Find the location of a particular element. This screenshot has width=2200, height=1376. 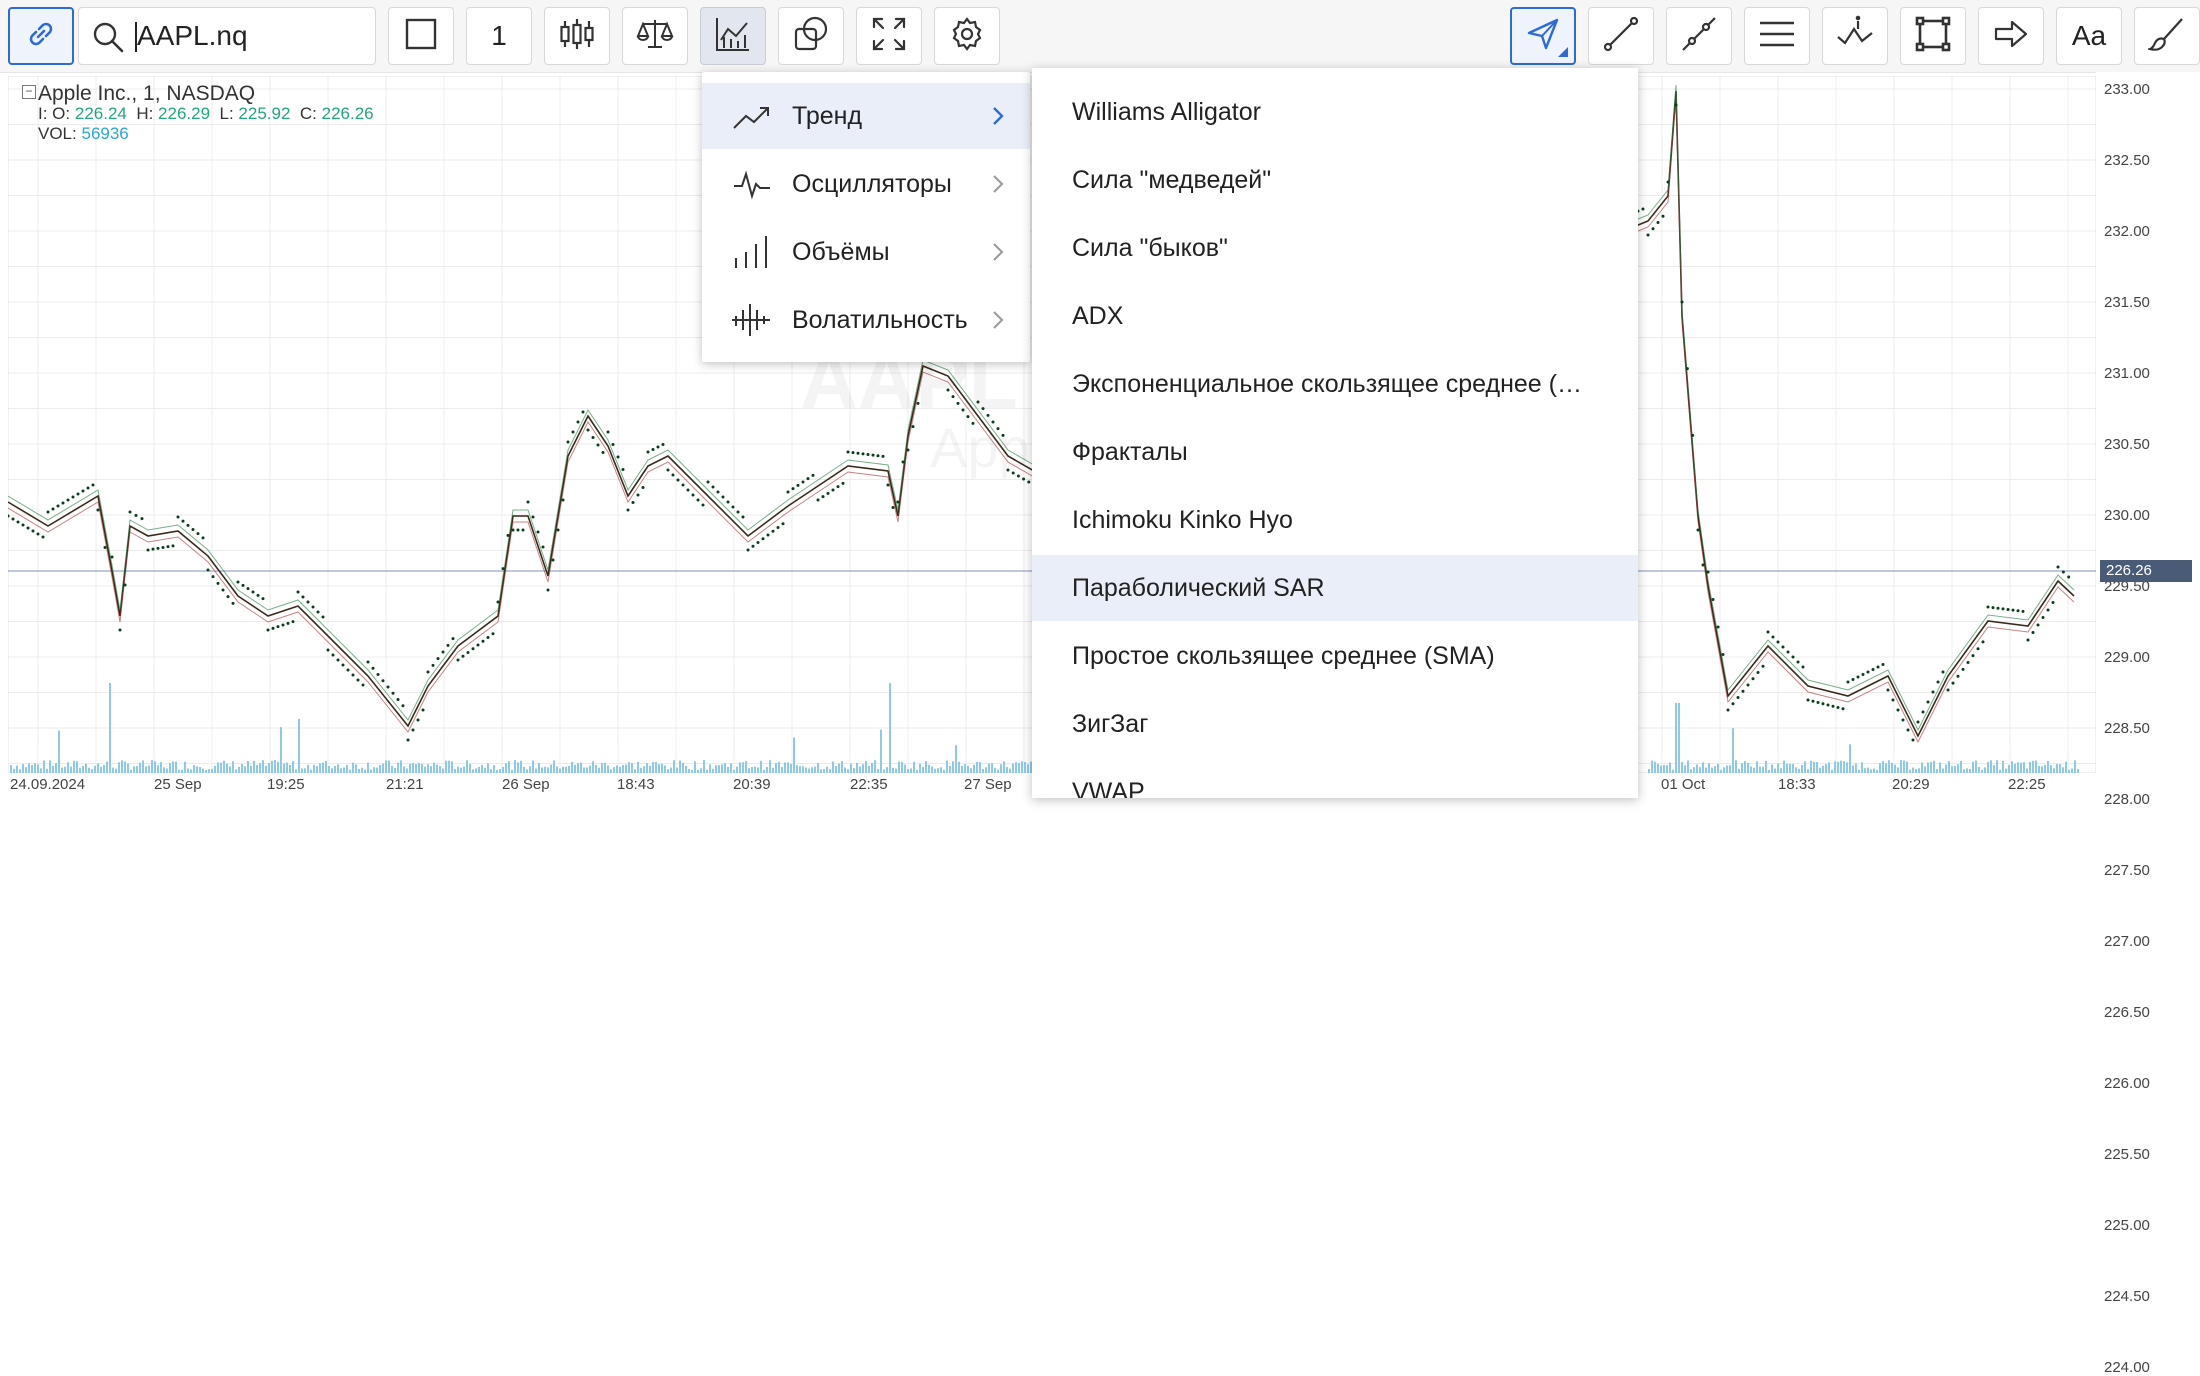

price-axis-label: 231.50 is located at coordinates (2127, 302).